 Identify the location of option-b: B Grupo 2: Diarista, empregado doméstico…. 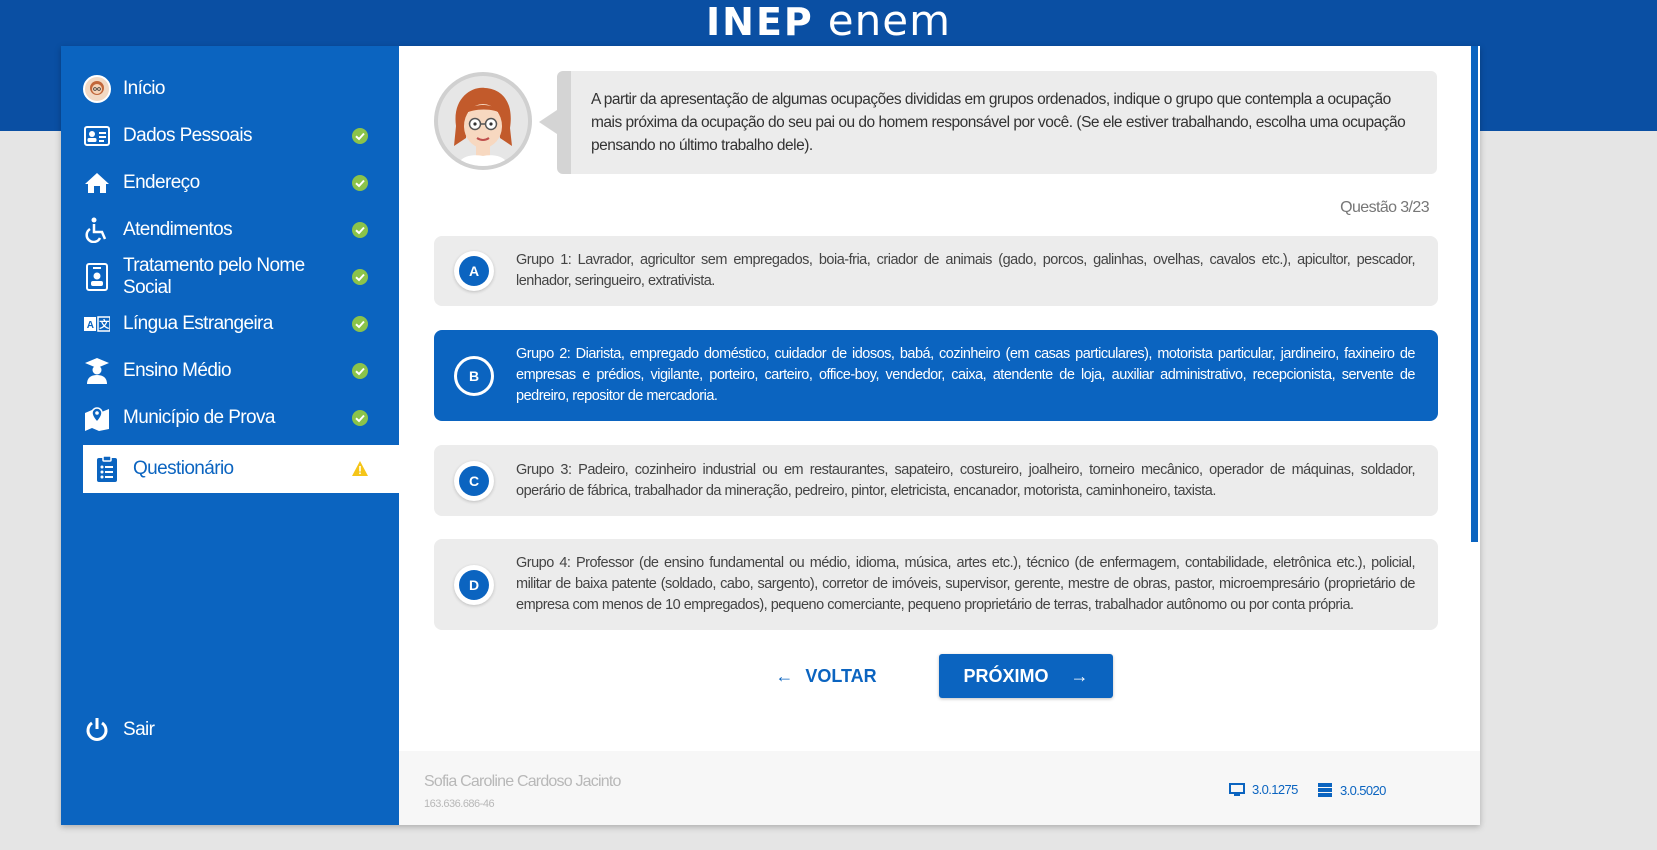
(936, 375).